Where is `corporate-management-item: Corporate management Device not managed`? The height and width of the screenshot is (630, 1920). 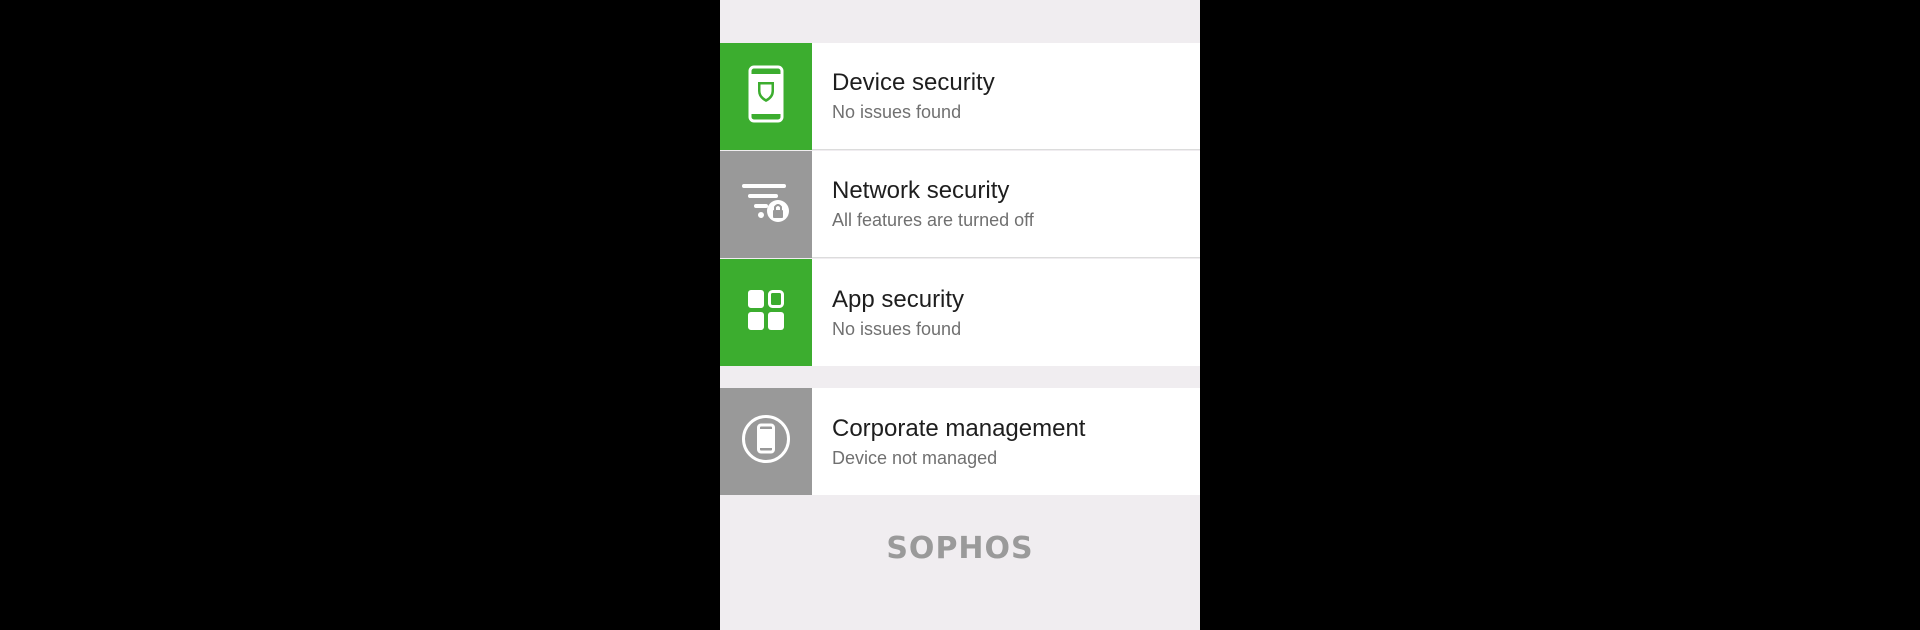 corporate-management-item: Corporate management Device not managed is located at coordinates (960, 441).